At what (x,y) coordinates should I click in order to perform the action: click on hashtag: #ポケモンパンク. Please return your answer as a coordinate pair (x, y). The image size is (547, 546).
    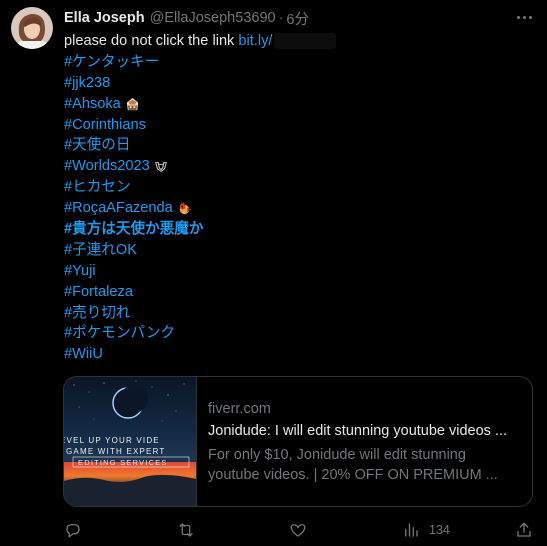
    Looking at the image, I should click on (119, 333).